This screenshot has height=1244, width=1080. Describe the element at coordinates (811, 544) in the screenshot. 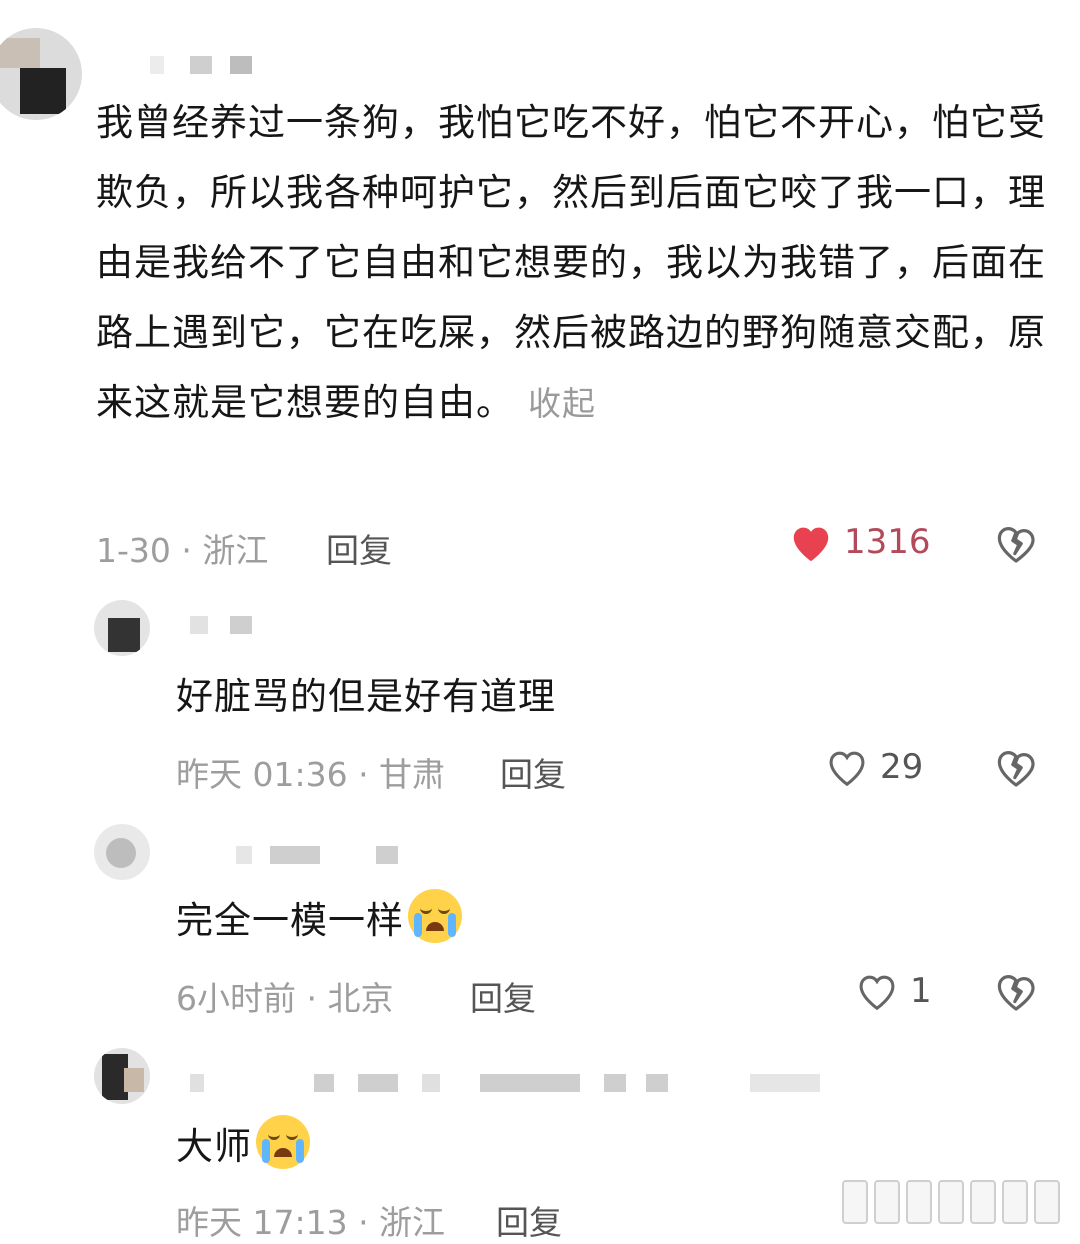

I see `heart-filled-icon` at that location.